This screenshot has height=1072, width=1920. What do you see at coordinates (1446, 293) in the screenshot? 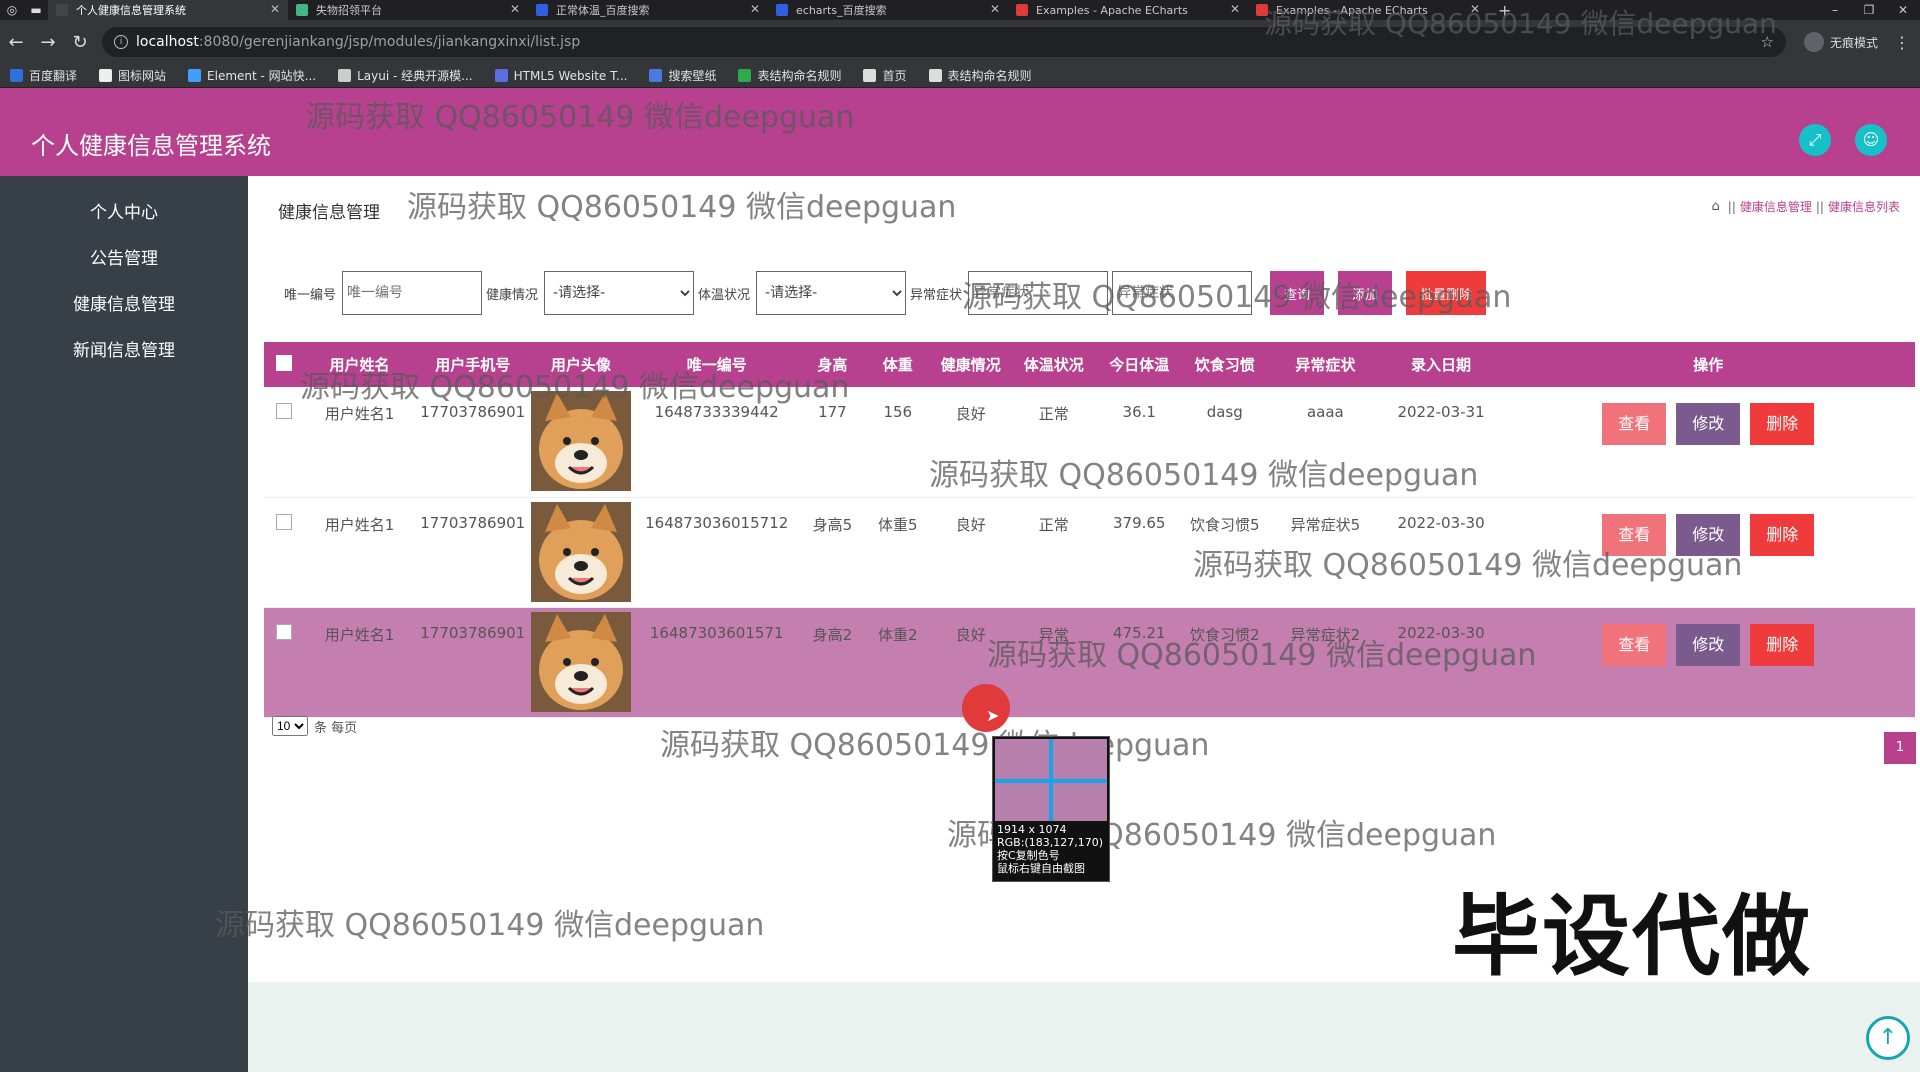
I see `batch-delete-button: 批量删除` at bounding box center [1446, 293].